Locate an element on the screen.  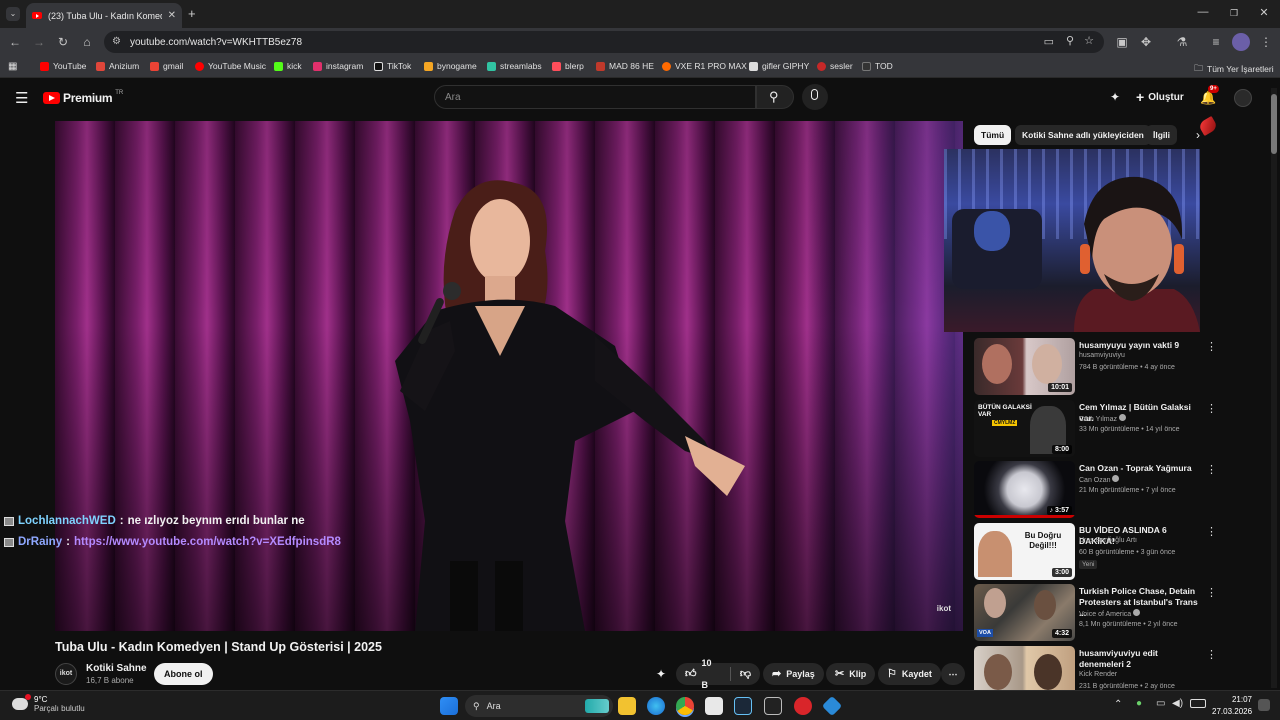
video-thumbnail: BÜTÜN GALAKSİ VAR CMYLMZ 8:00 is located at coordinates (1024, 428).